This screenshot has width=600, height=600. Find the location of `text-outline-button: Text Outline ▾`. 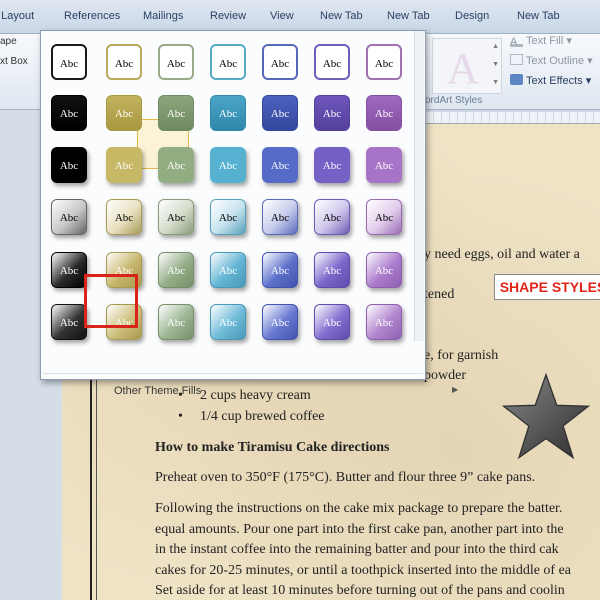

text-outline-button: Text Outline ▾ is located at coordinates (551, 60).